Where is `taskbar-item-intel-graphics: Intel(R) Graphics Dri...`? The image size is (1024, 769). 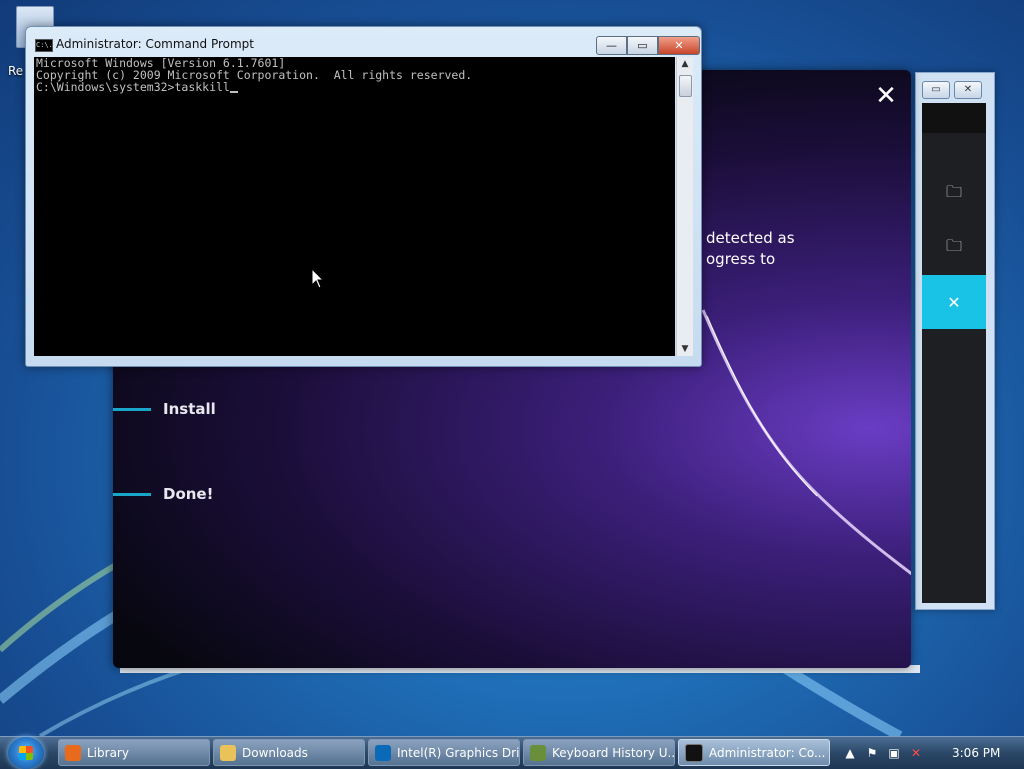 taskbar-item-intel-graphics: Intel(R) Graphics Dri... is located at coordinates (444, 752).